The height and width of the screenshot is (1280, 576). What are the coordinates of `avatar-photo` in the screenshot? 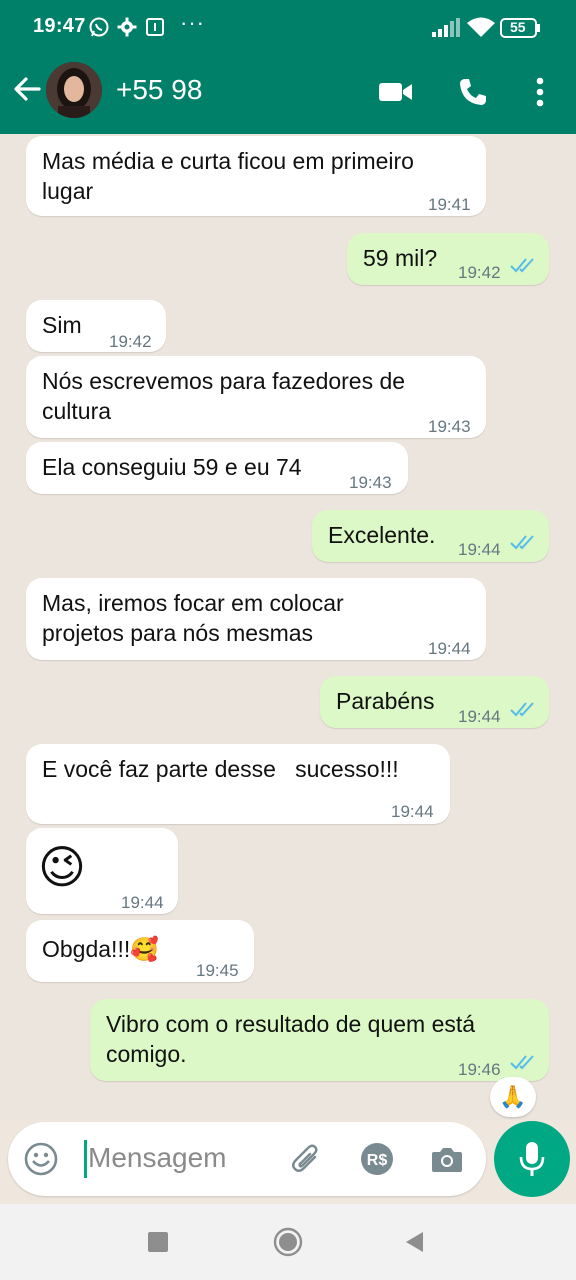 It's located at (74, 90).